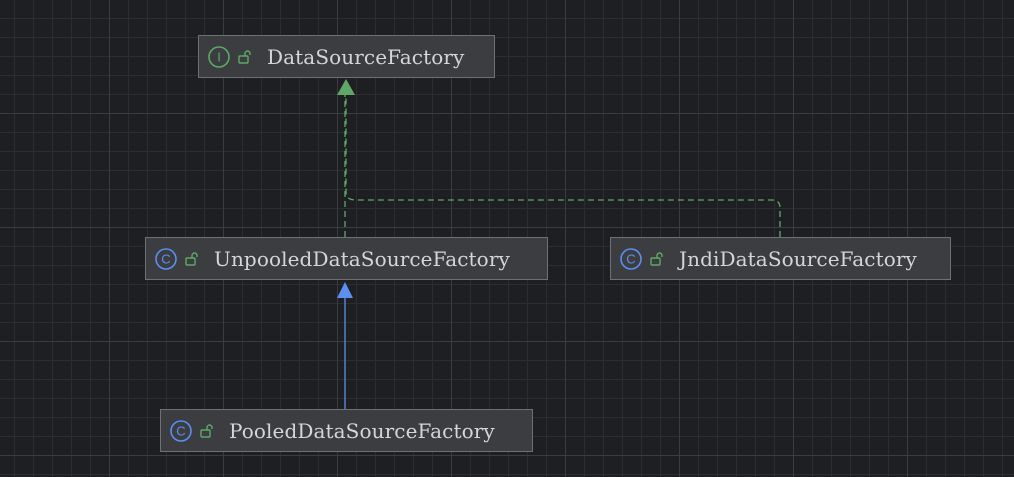  I want to click on interface-icon: I, so click(219, 57).